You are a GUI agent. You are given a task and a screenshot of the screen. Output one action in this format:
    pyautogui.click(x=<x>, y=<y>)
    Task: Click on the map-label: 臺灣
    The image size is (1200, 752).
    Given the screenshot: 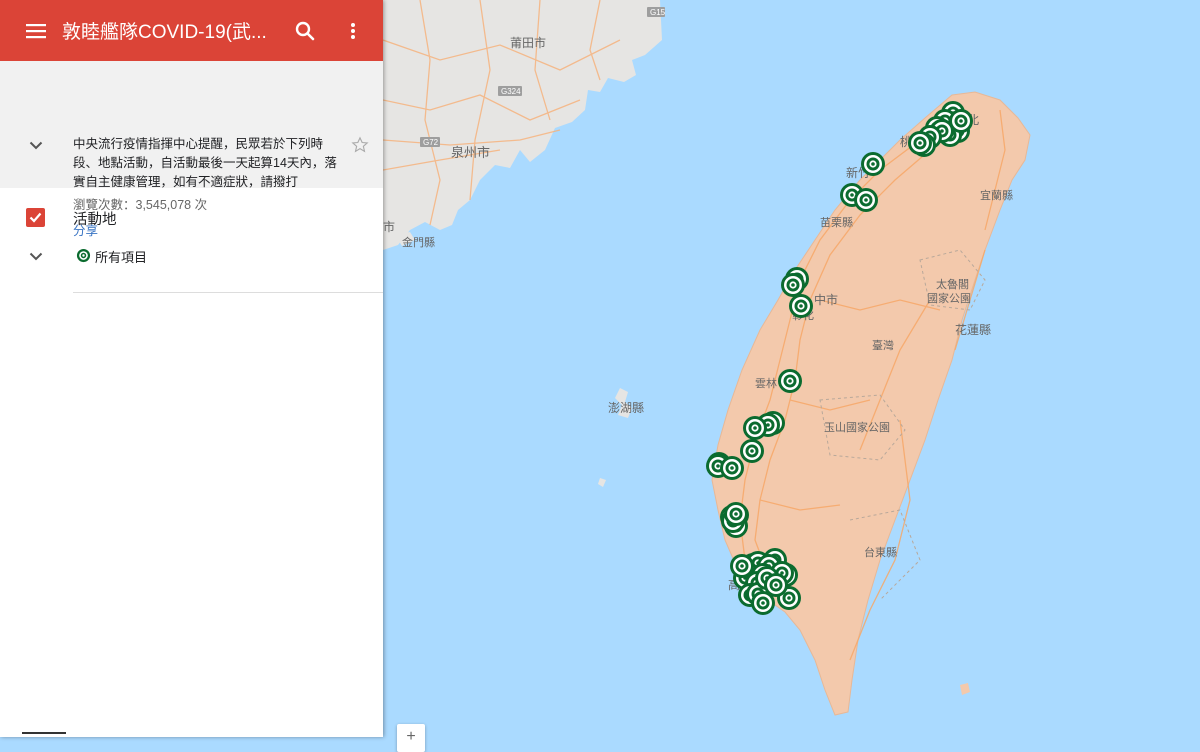 What is the action you would take?
    pyautogui.click(x=883, y=345)
    